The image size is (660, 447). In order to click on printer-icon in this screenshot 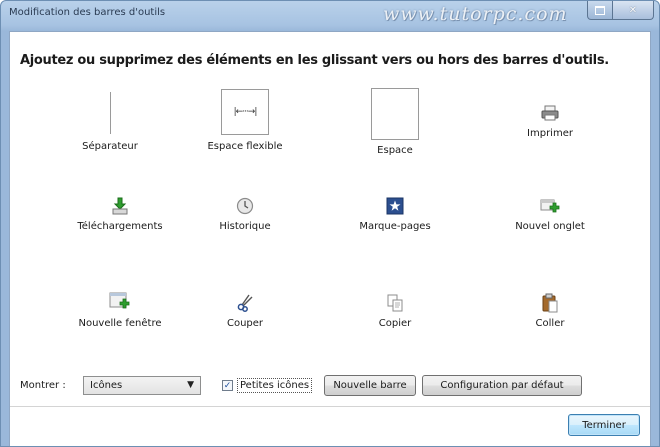, I will do `click(550, 113)`.